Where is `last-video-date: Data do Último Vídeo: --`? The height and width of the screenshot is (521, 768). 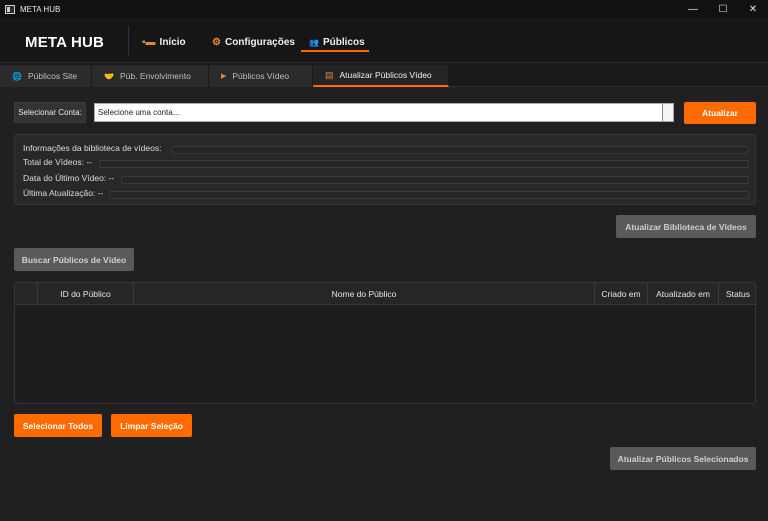 last-video-date: Data do Último Vídeo: -- is located at coordinates (69, 178).